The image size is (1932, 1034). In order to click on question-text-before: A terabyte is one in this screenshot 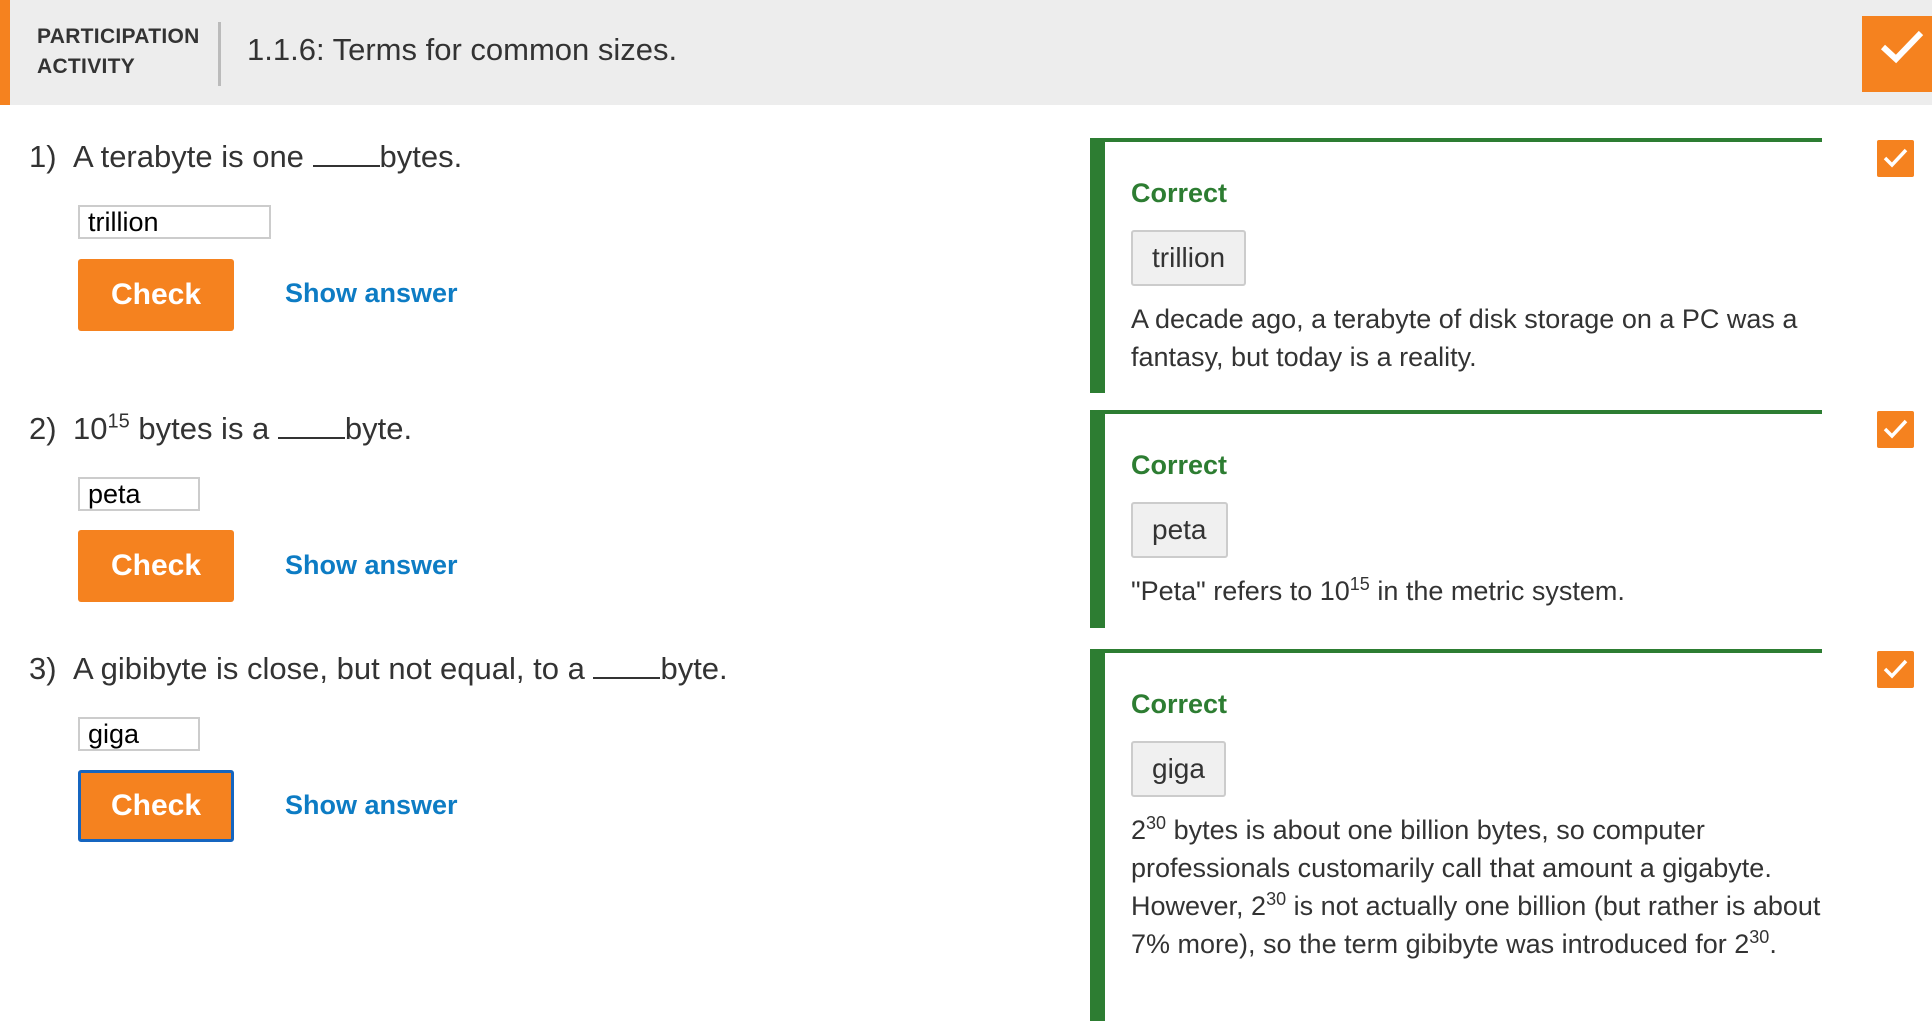, I will do `click(193, 156)`.